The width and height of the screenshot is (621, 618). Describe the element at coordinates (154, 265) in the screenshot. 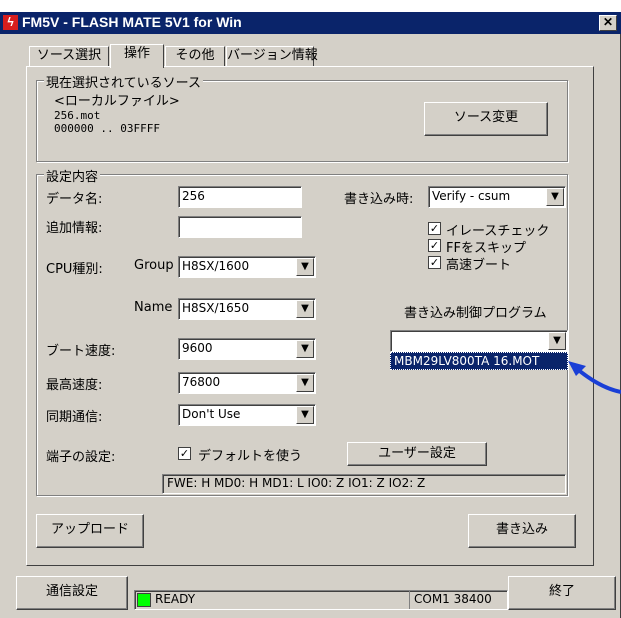

I see `cpu-group-label: Group` at that location.